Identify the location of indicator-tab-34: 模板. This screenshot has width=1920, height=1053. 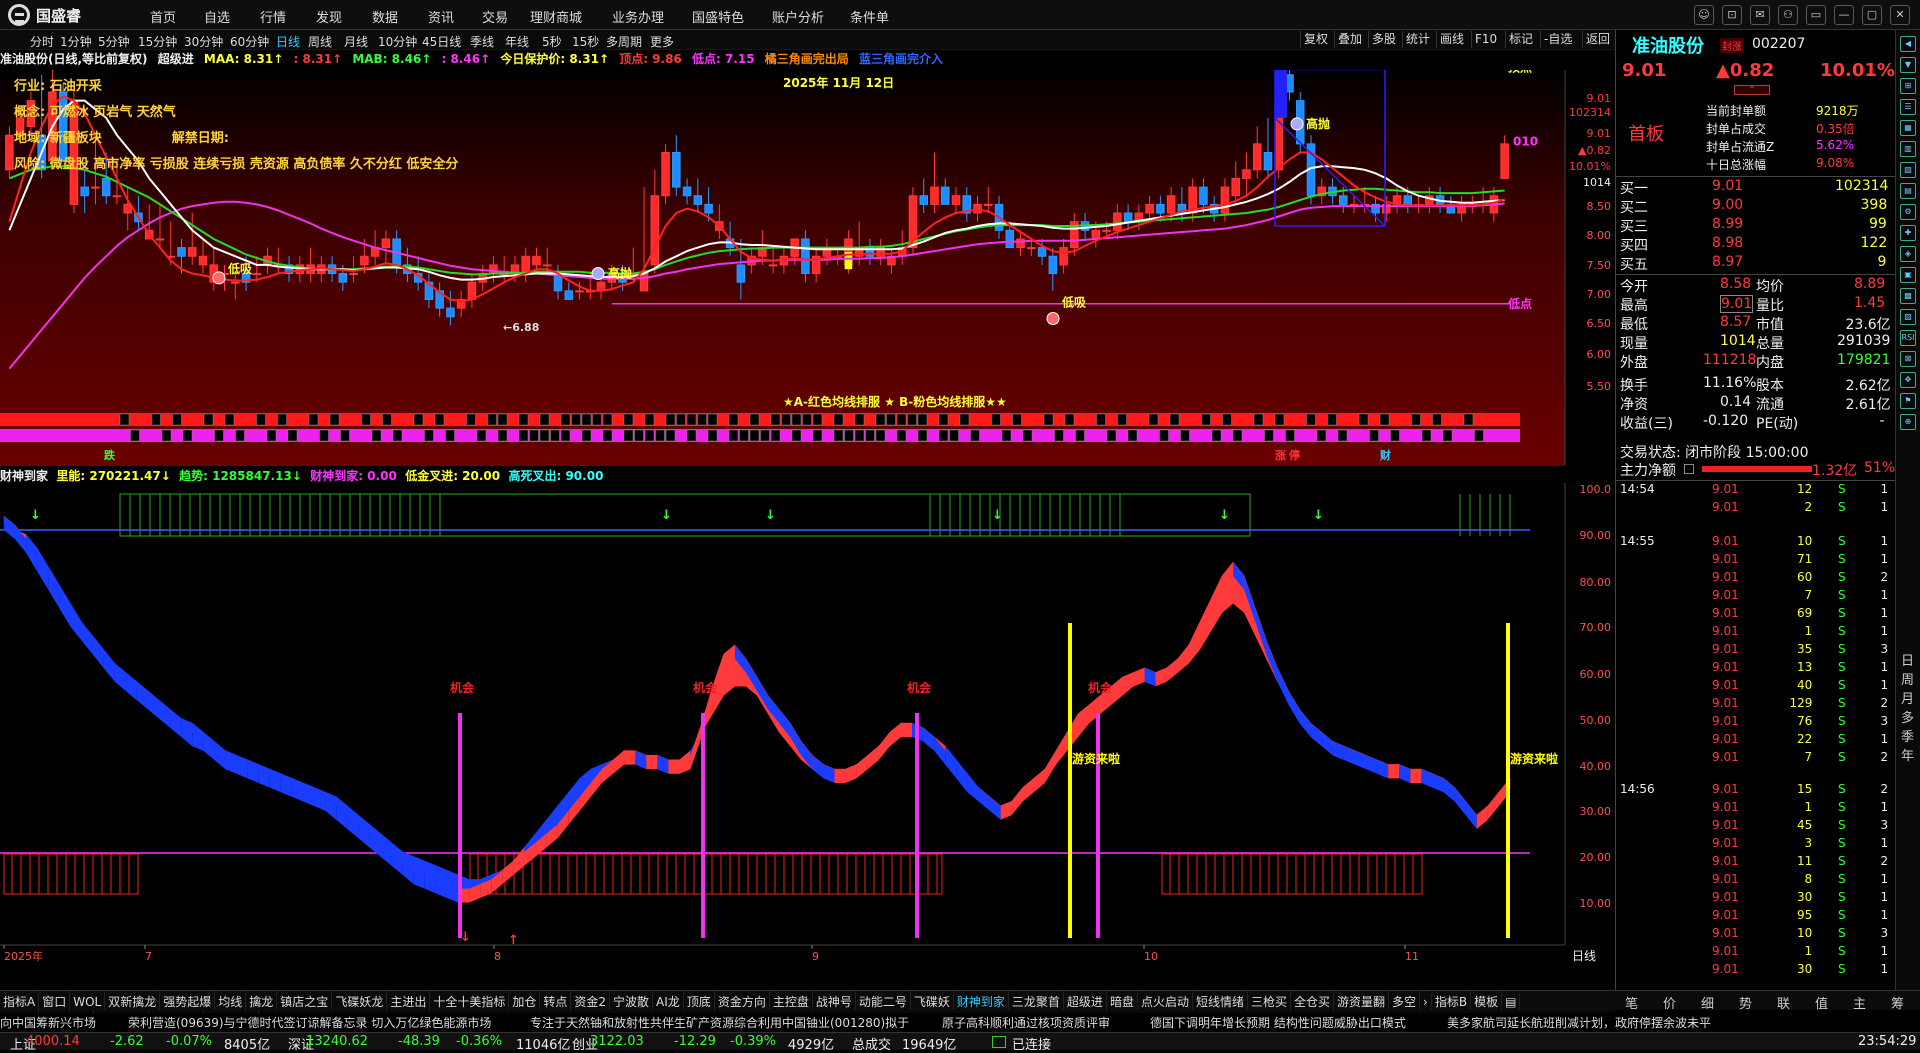
(1487, 1000).